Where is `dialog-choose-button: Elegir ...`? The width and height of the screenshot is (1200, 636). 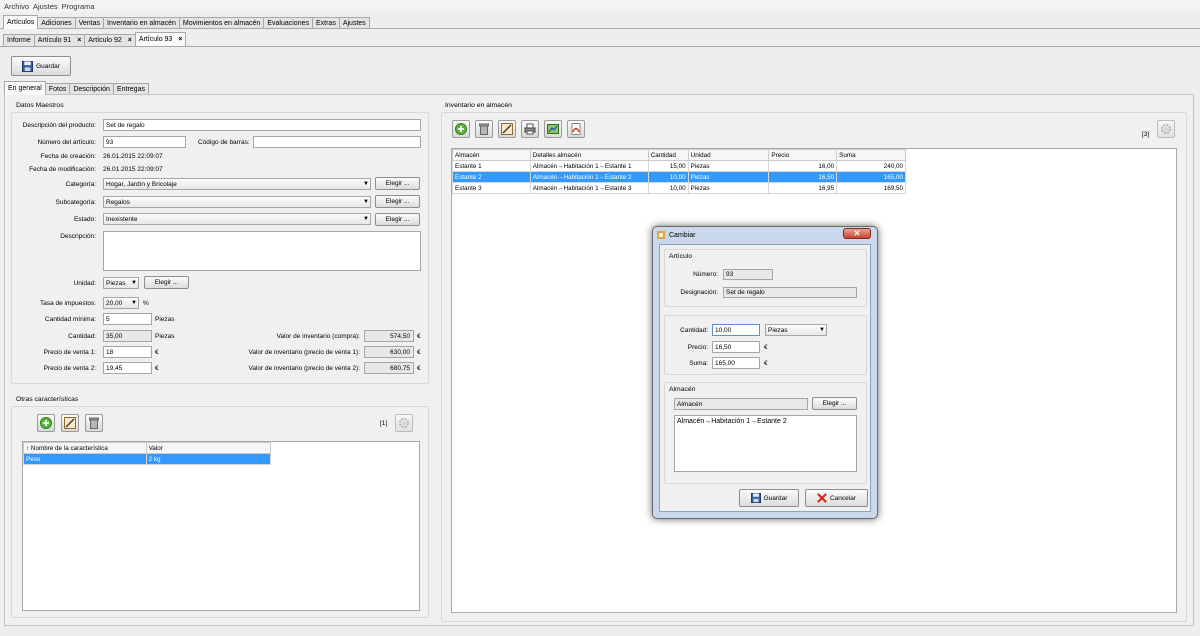
dialog-choose-button: Elegir ... is located at coordinates (834, 403).